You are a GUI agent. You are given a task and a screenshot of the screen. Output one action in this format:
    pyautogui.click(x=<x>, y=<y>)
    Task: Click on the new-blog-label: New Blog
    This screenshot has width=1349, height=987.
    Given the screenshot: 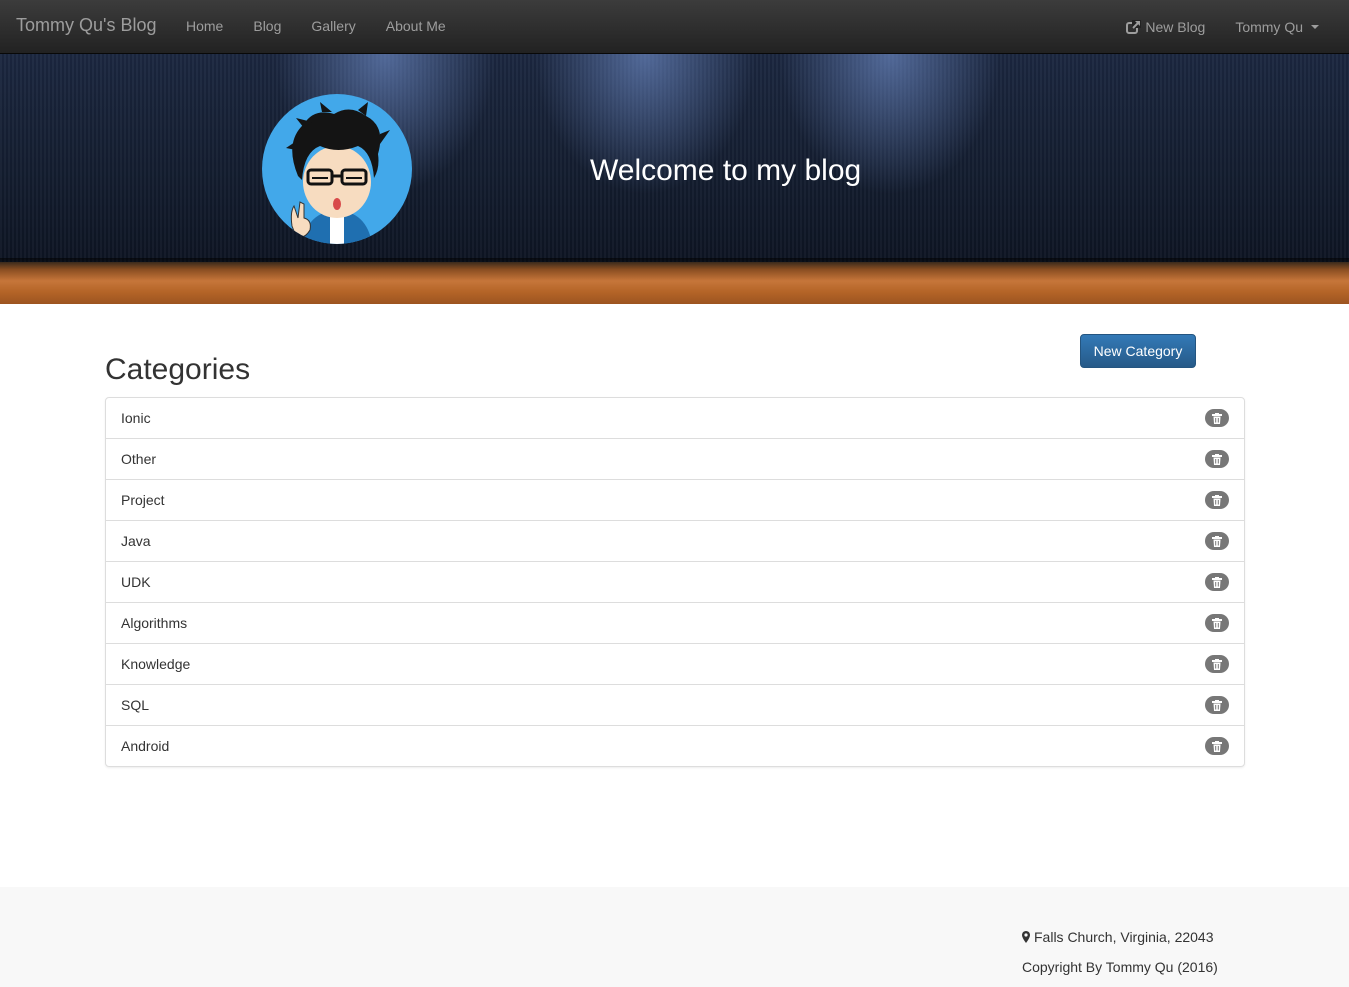 What is the action you would take?
    pyautogui.click(x=1175, y=27)
    